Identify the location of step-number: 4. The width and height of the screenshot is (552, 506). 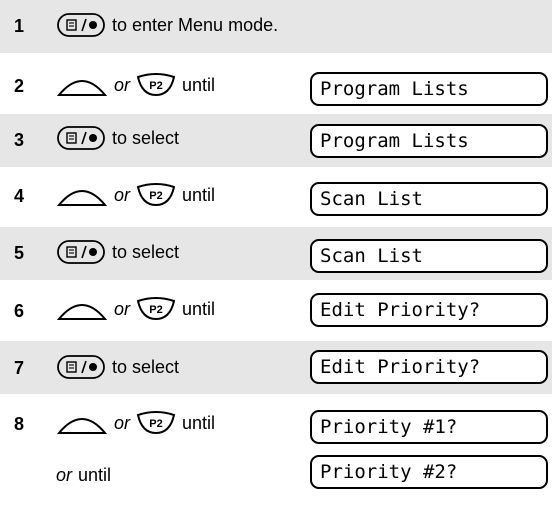
(19, 196).